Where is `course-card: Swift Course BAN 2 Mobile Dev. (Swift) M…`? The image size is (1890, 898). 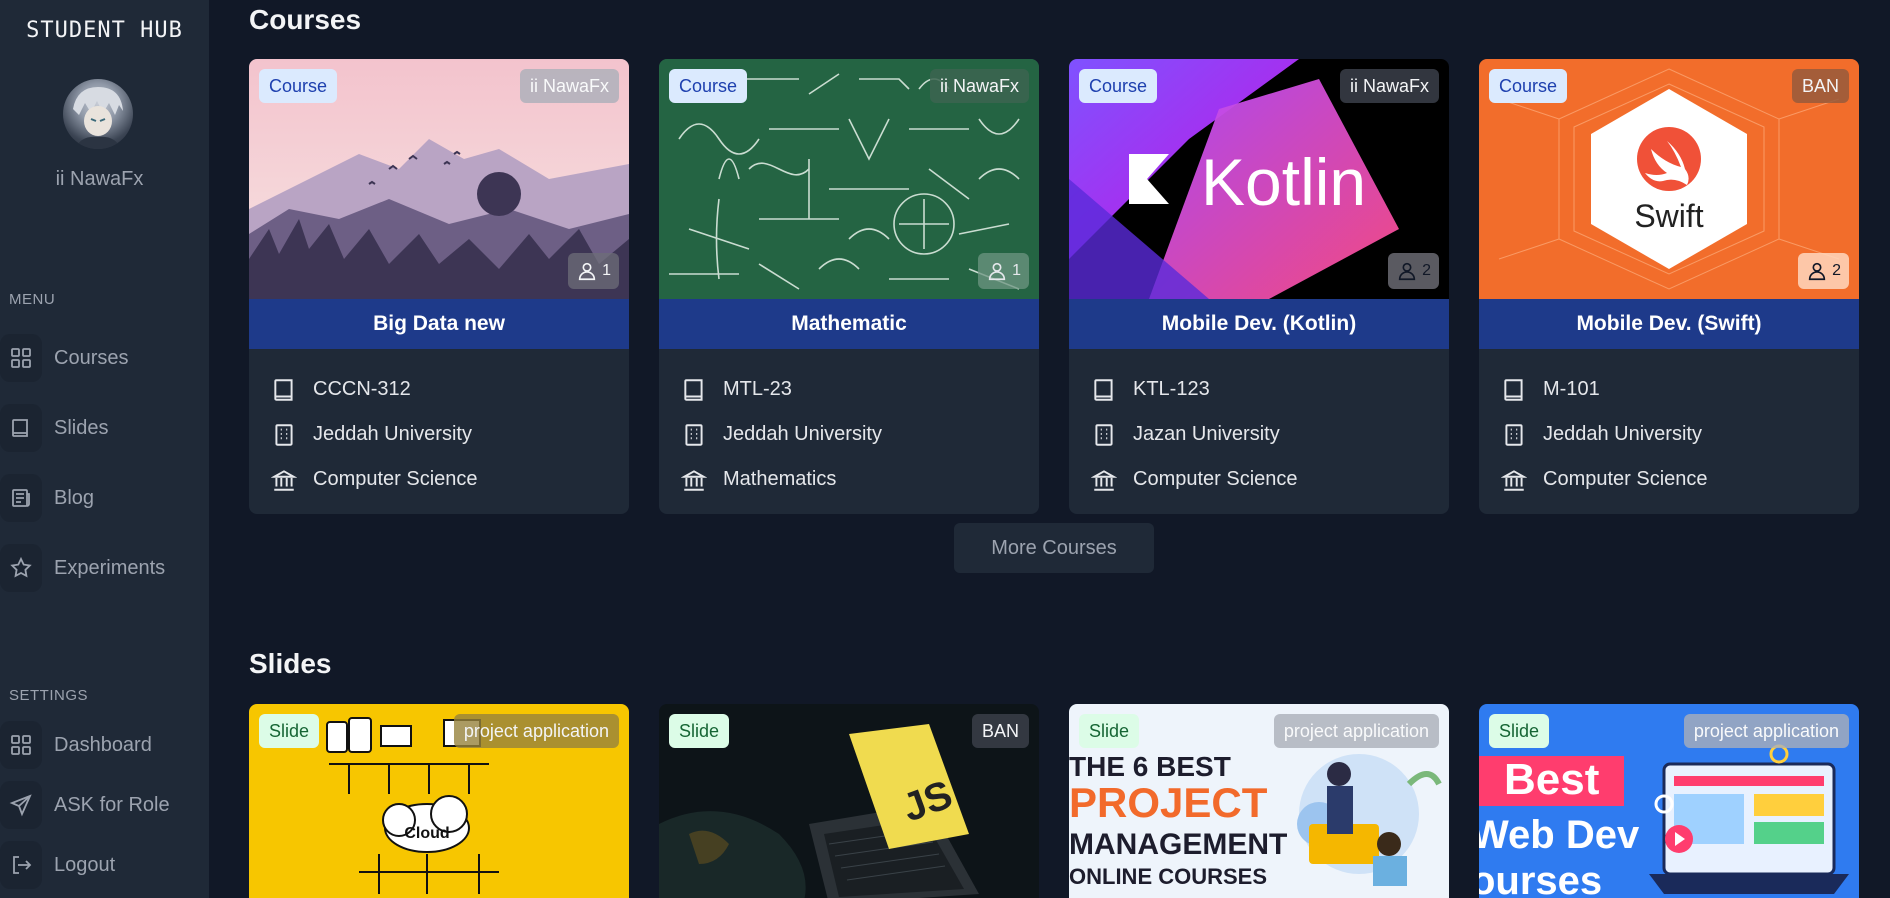 course-card: Swift Course BAN 2 Mobile Dev. (Swift) M… is located at coordinates (1669, 286).